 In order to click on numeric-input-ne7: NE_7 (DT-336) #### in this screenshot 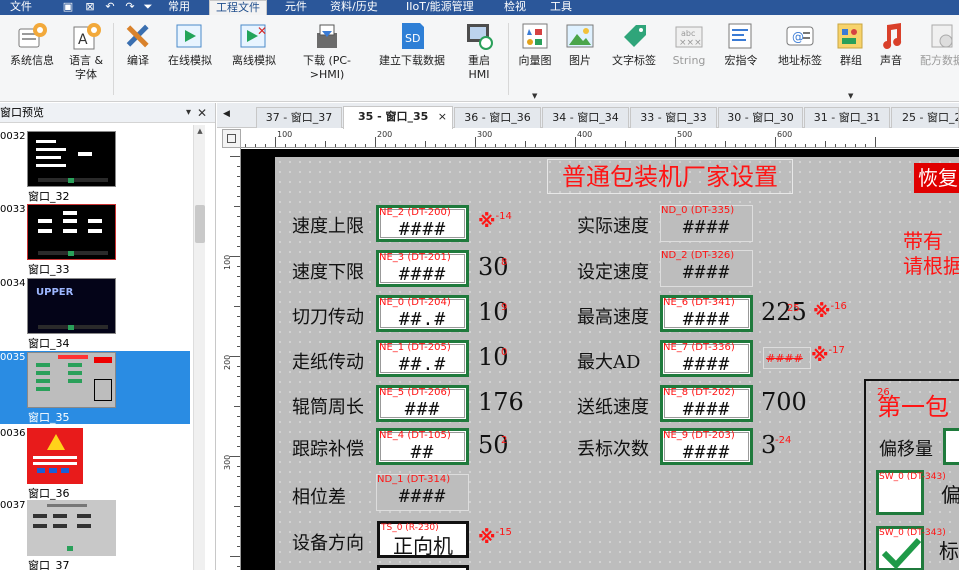, I will do `click(706, 358)`.